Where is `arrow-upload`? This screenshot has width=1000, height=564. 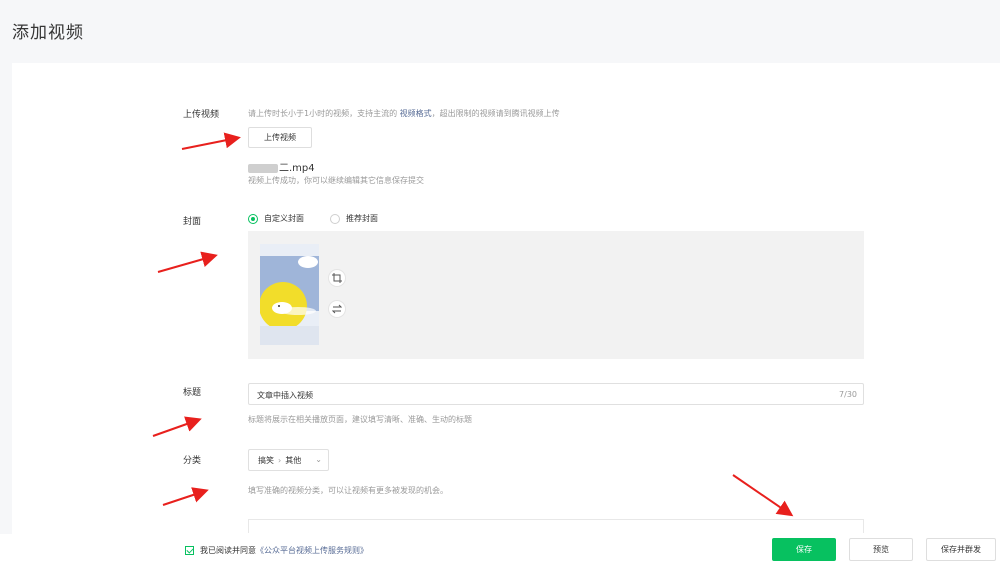 arrow-upload is located at coordinates (211, 141).